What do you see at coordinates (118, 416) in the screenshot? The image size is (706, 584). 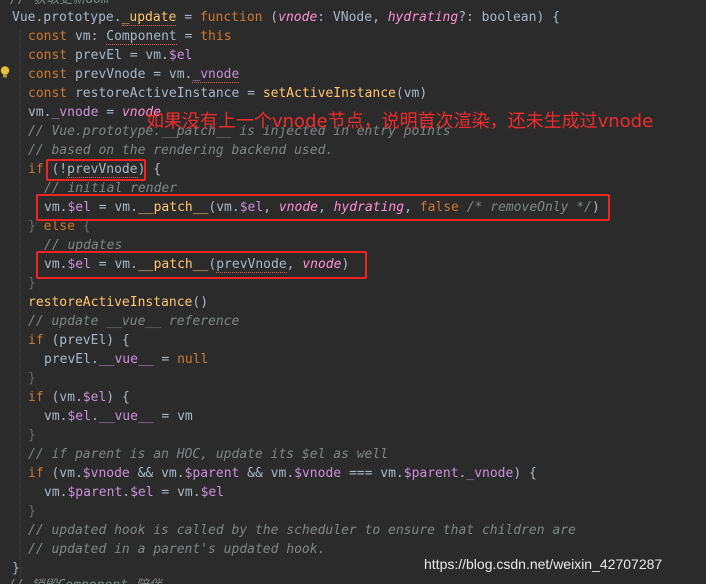 I see `code-line: vm.$el.__vue__ = vm` at bounding box center [118, 416].